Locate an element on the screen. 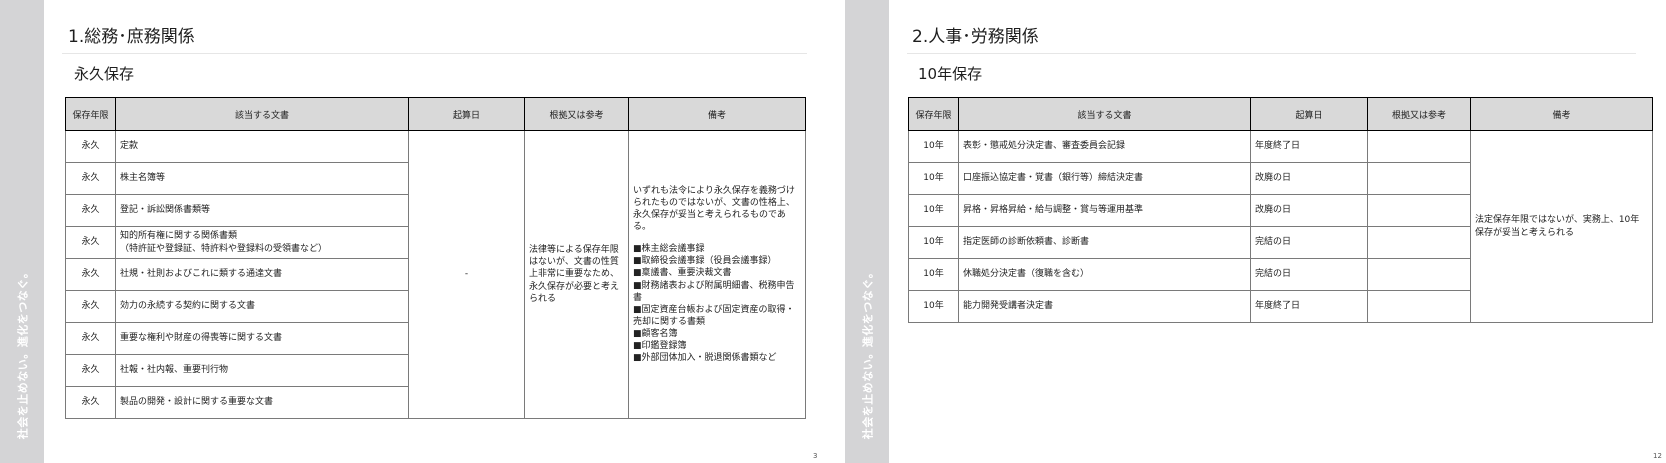  document-cell: 表彰・懲戒処分決定書、審査委員会記録 is located at coordinates (1104, 146).